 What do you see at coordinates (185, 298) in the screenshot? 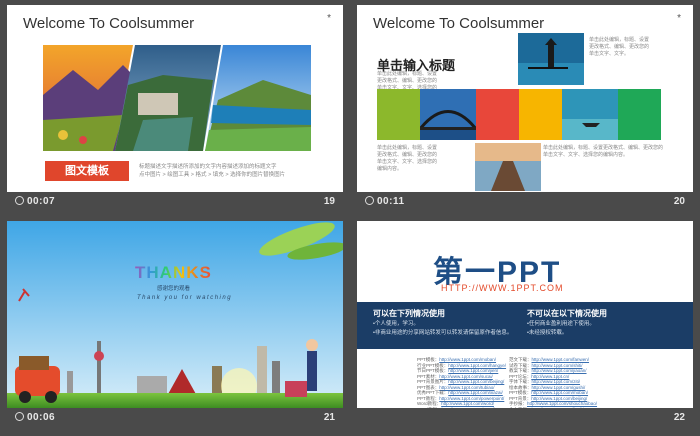
I see `thanks-tagline: Thank you for watching` at bounding box center [185, 298].